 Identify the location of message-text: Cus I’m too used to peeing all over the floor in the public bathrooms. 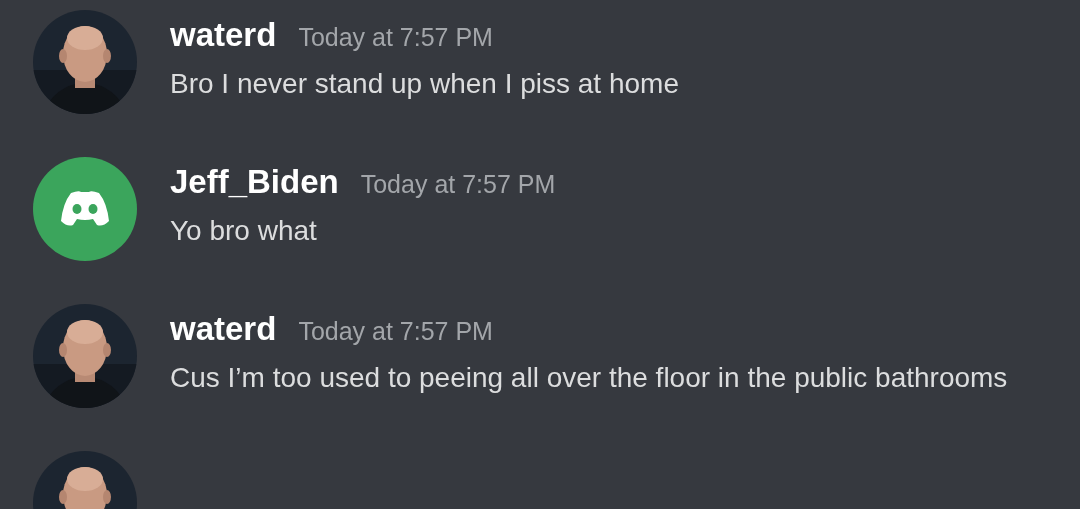
(589, 378).